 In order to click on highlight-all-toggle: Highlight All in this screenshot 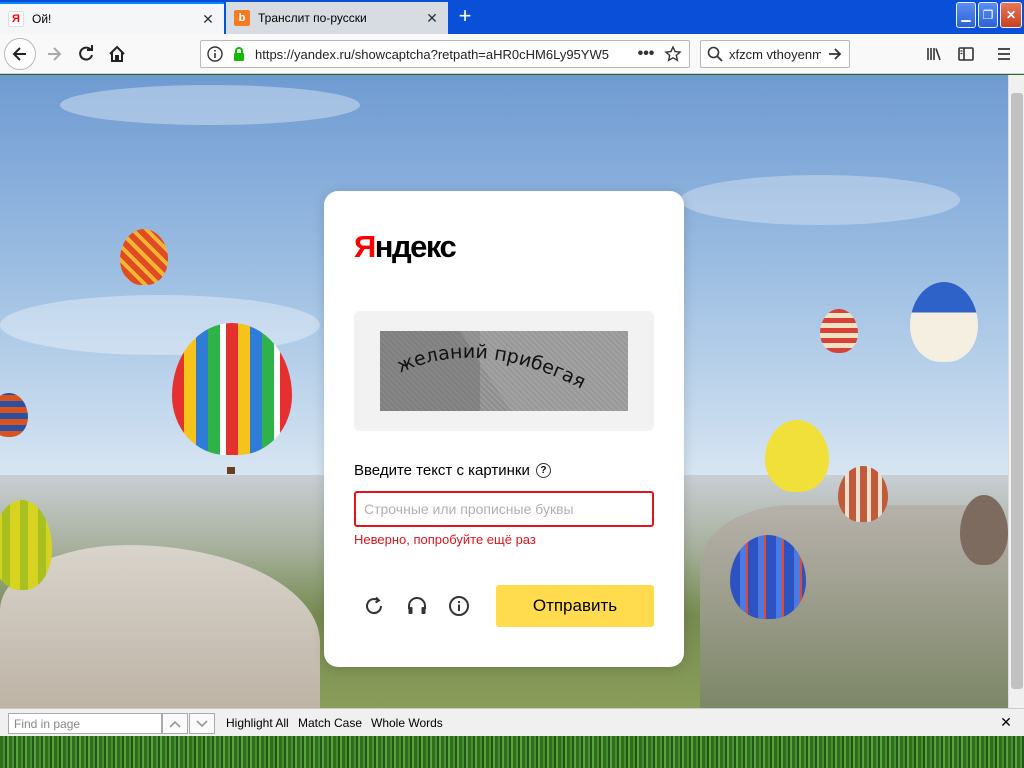, I will do `click(257, 723)`.